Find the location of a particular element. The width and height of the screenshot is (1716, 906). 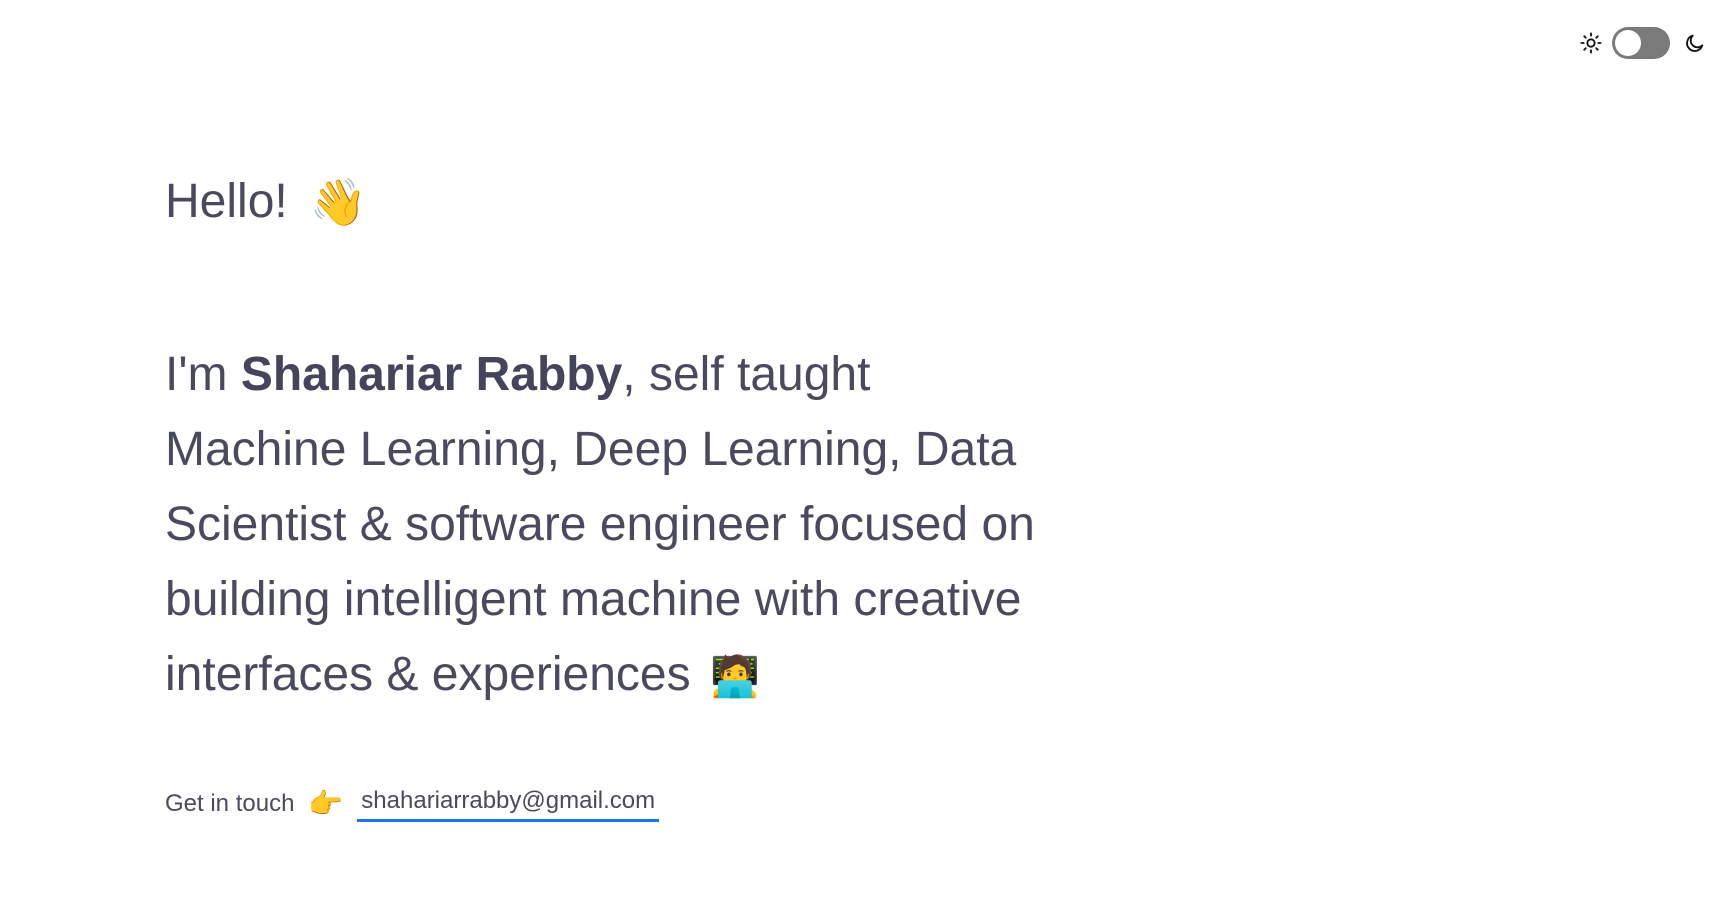

dark-mode-switch is located at coordinates (1641, 43).